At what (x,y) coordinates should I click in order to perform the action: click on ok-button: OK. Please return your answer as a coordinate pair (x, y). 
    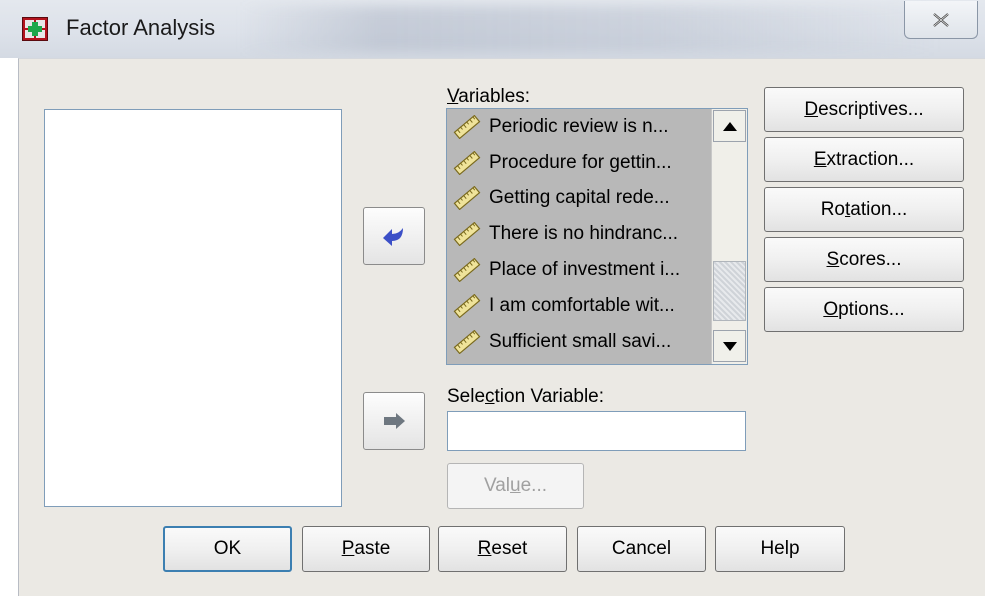
    Looking at the image, I should click on (227, 549).